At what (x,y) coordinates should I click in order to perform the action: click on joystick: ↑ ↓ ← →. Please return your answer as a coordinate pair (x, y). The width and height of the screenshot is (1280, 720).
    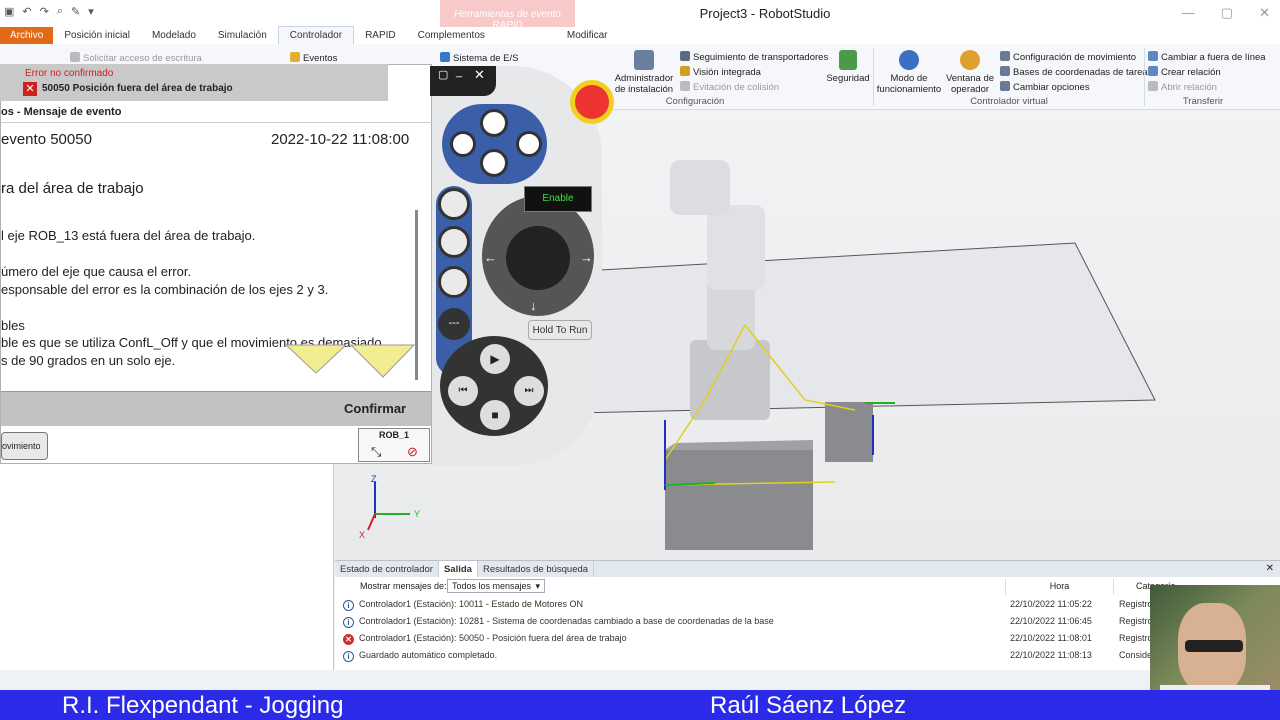
    Looking at the image, I should click on (538, 256).